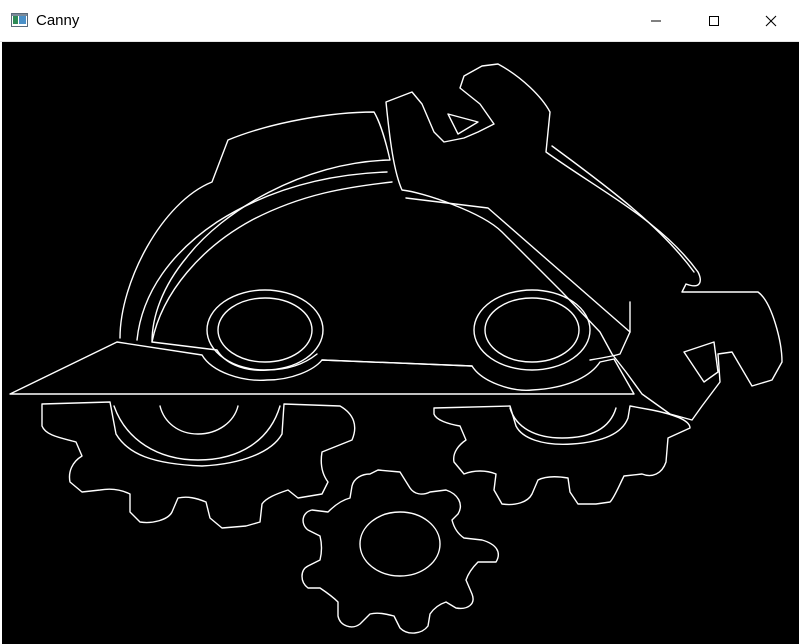  I want to click on blade-outer-edge, so click(255, 241).